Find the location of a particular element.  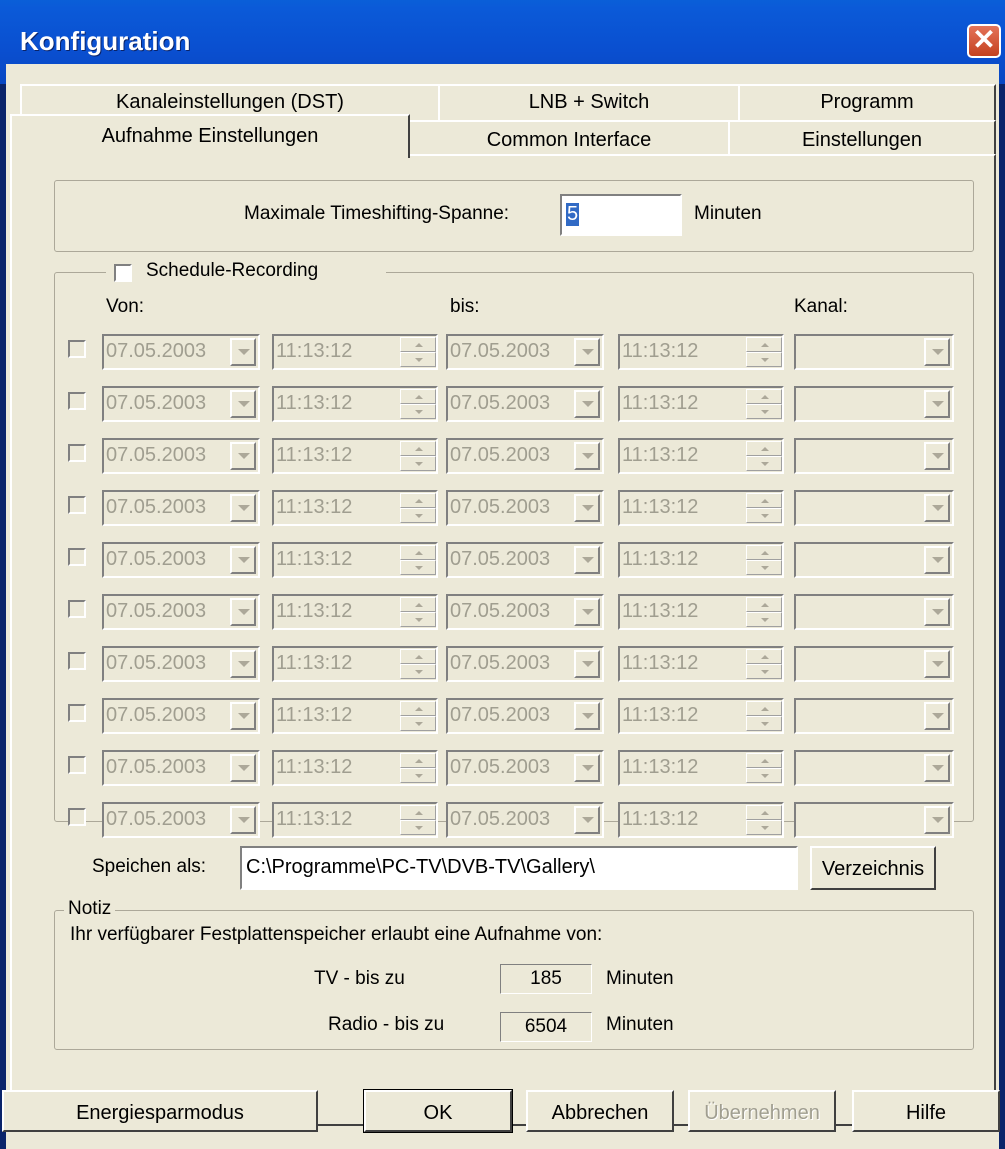

tab-einstellungen: Einstellungen is located at coordinates (862, 138).